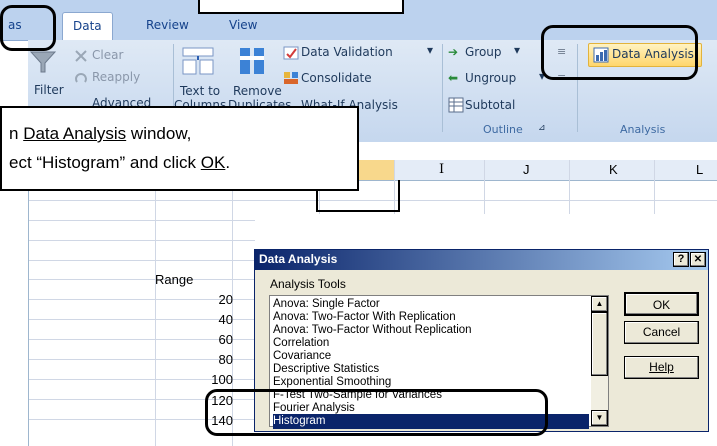 The width and height of the screenshot is (717, 446). What do you see at coordinates (490, 78) in the screenshot?
I see `ungroup-button: Ungroup` at bounding box center [490, 78].